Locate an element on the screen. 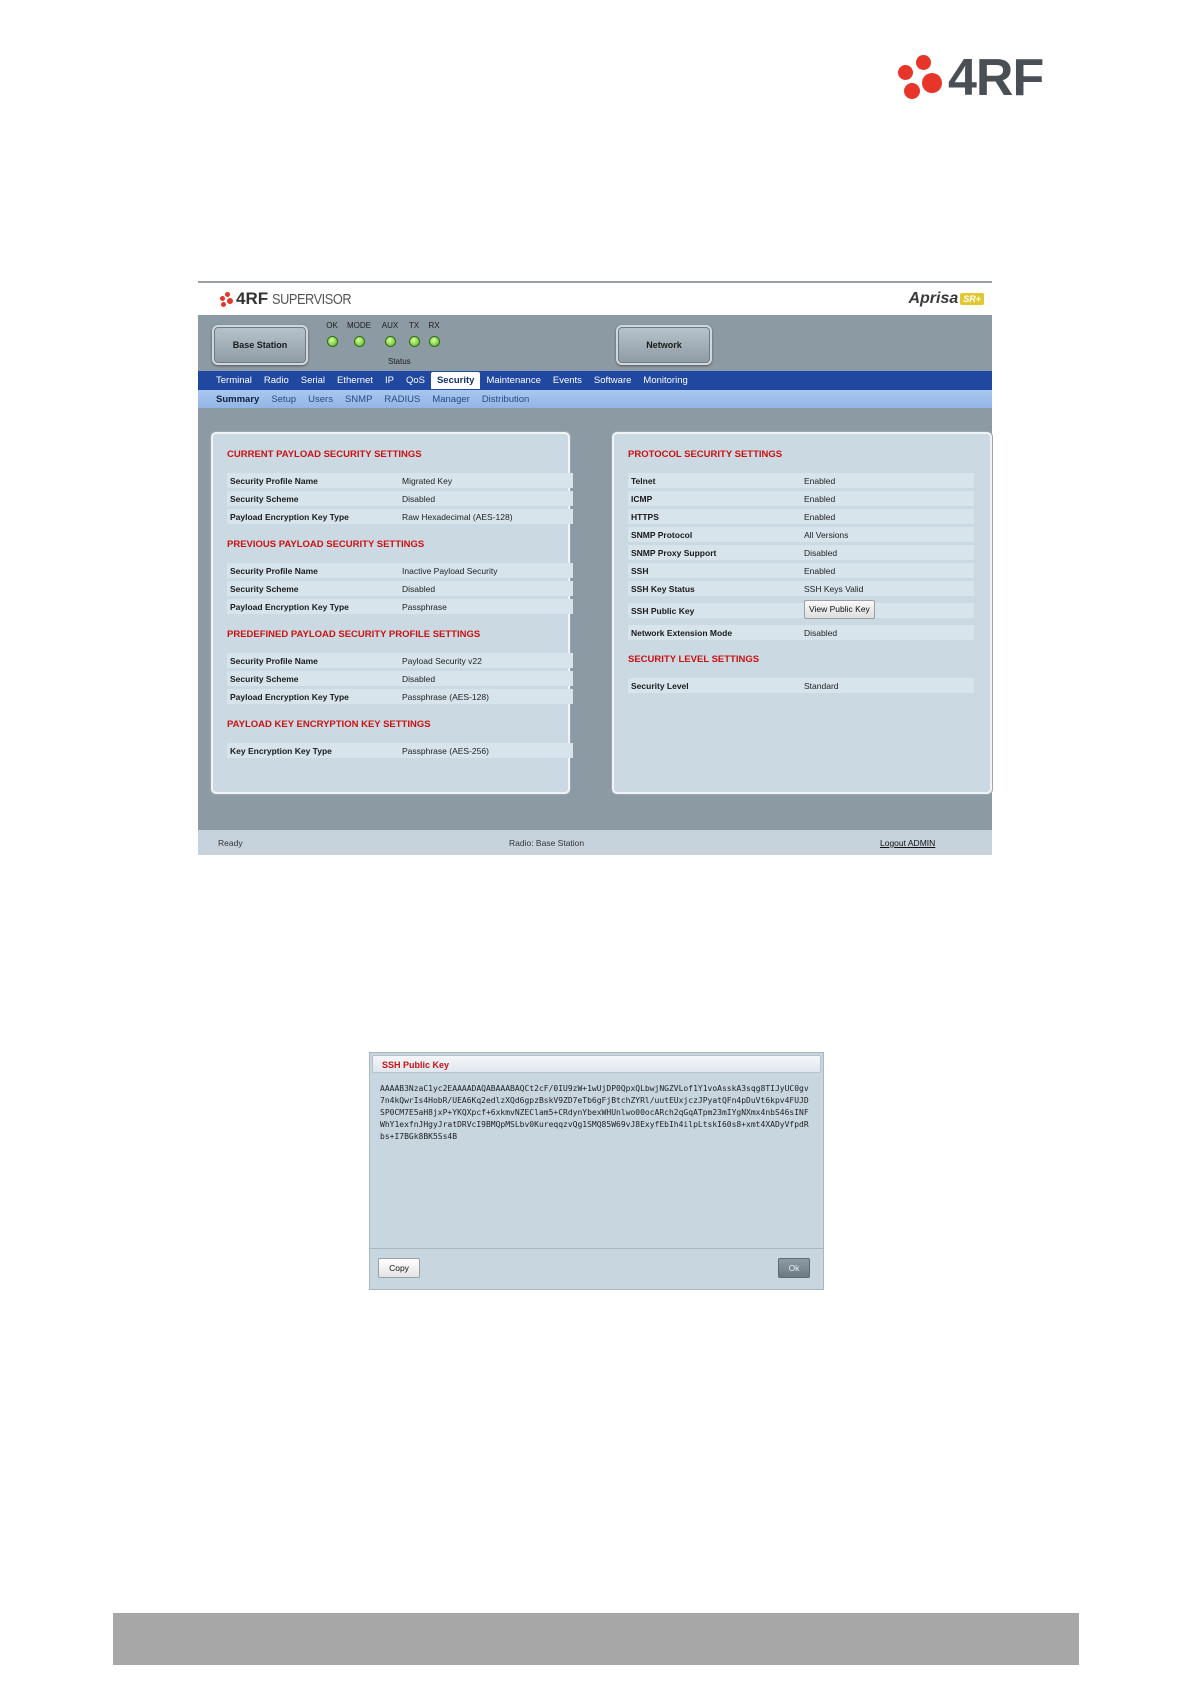 Image resolution: width=1191 pixels, height=1683 pixels. row-value: Inactive Payload Security is located at coordinates (450, 570).